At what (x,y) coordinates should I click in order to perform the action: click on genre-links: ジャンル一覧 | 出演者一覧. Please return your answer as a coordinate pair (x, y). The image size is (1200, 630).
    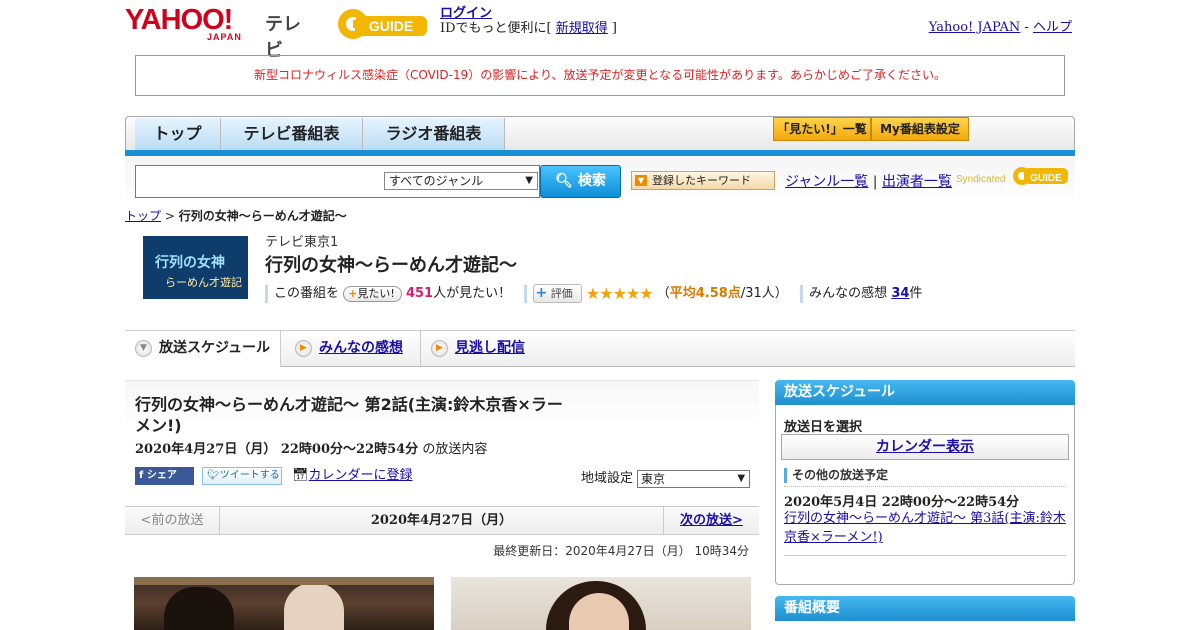
    Looking at the image, I should click on (868, 182).